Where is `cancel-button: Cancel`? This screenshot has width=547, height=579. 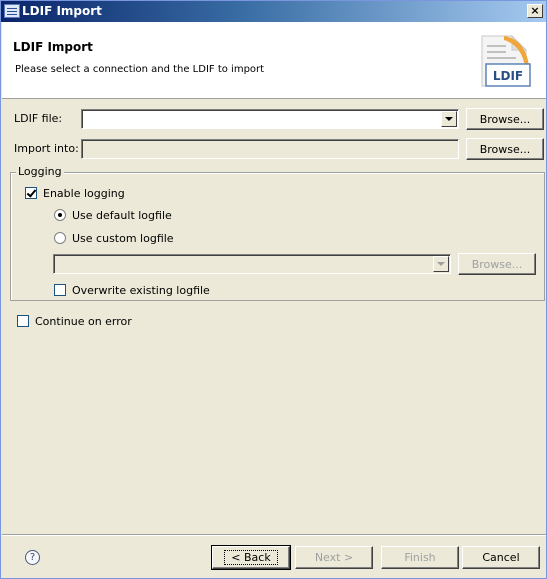 cancel-button: Cancel is located at coordinates (501, 557).